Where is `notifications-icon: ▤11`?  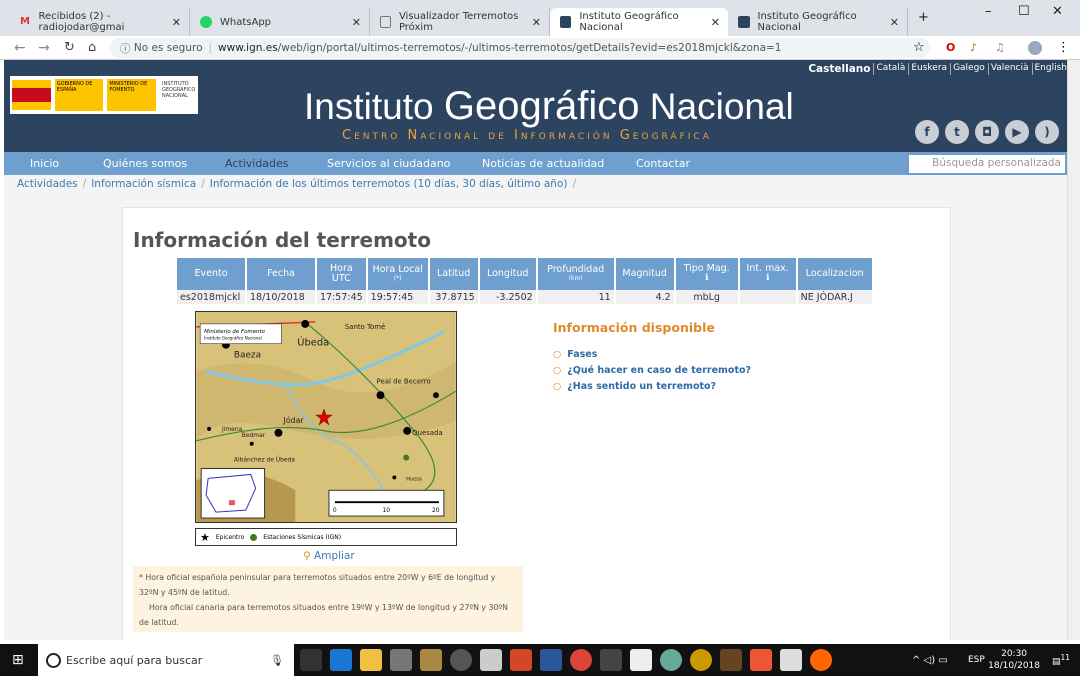
notifications-icon: ▤11 is located at coordinates (1061, 660).